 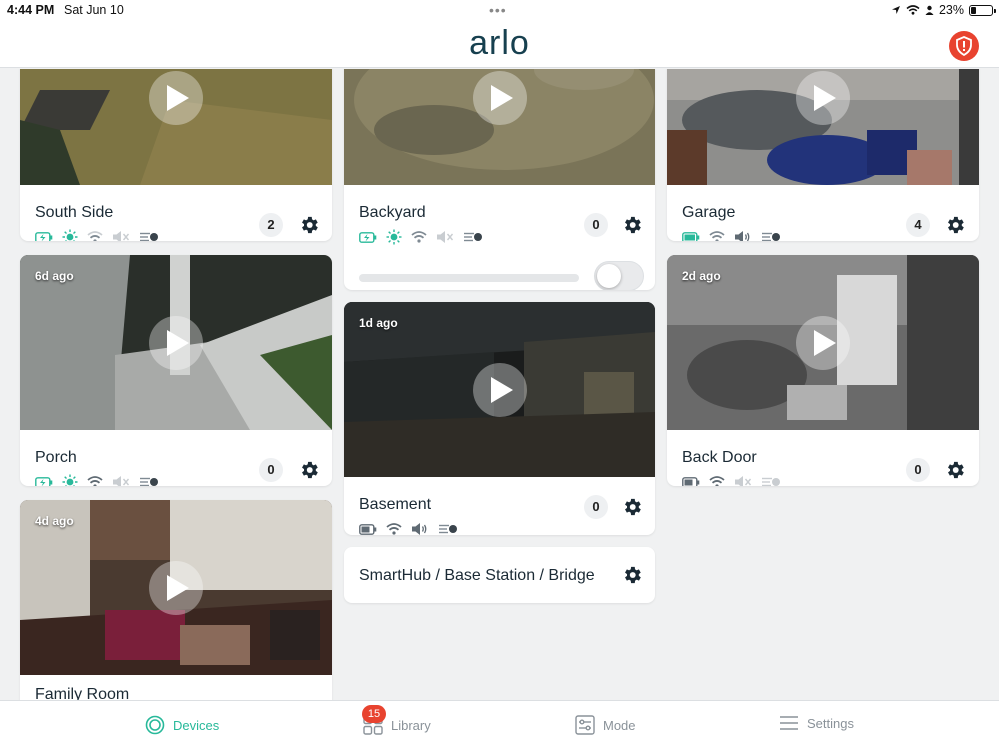 I want to click on tab-devices: Devices, so click(x=182, y=725).